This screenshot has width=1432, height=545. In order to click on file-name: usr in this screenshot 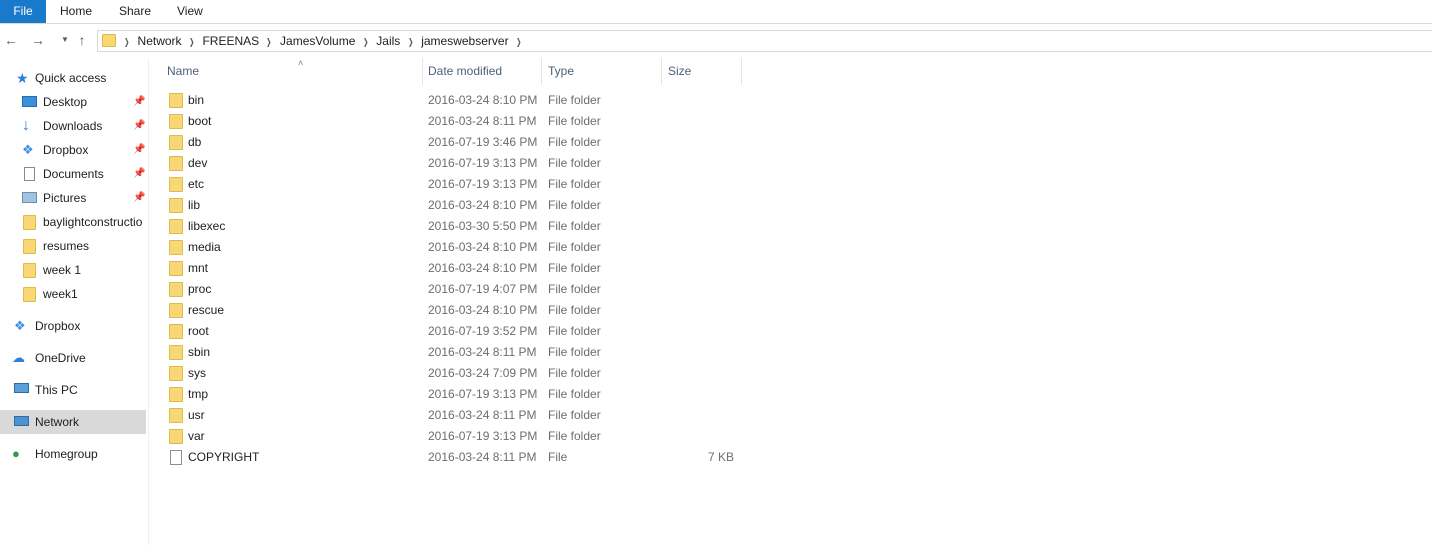, I will do `click(196, 415)`.